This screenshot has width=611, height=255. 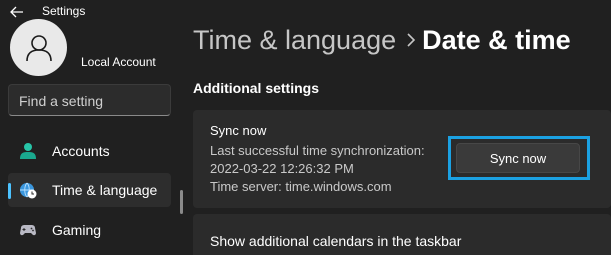 What do you see at coordinates (105, 190) in the screenshot?
I see `sidebar-item-label: Time & language` at bounding box center [105, 190].